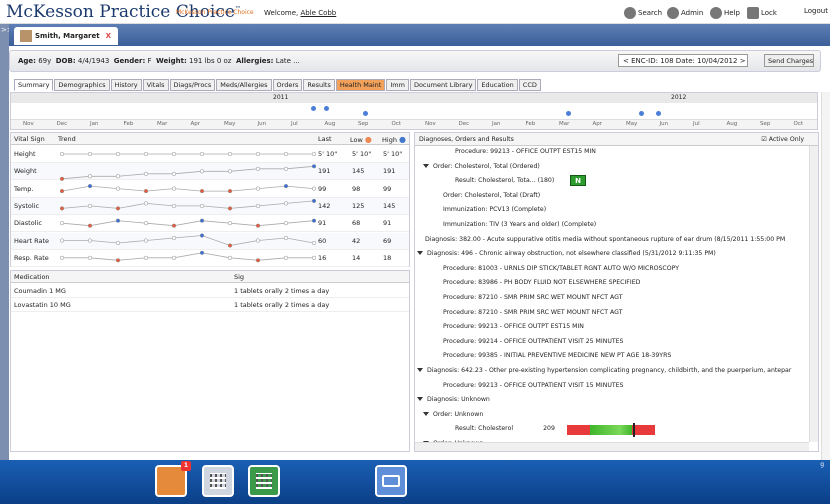 This screenshot has height=504, width=830. I want to click on tab-health-maint: Health Maint, so click(360, 85).